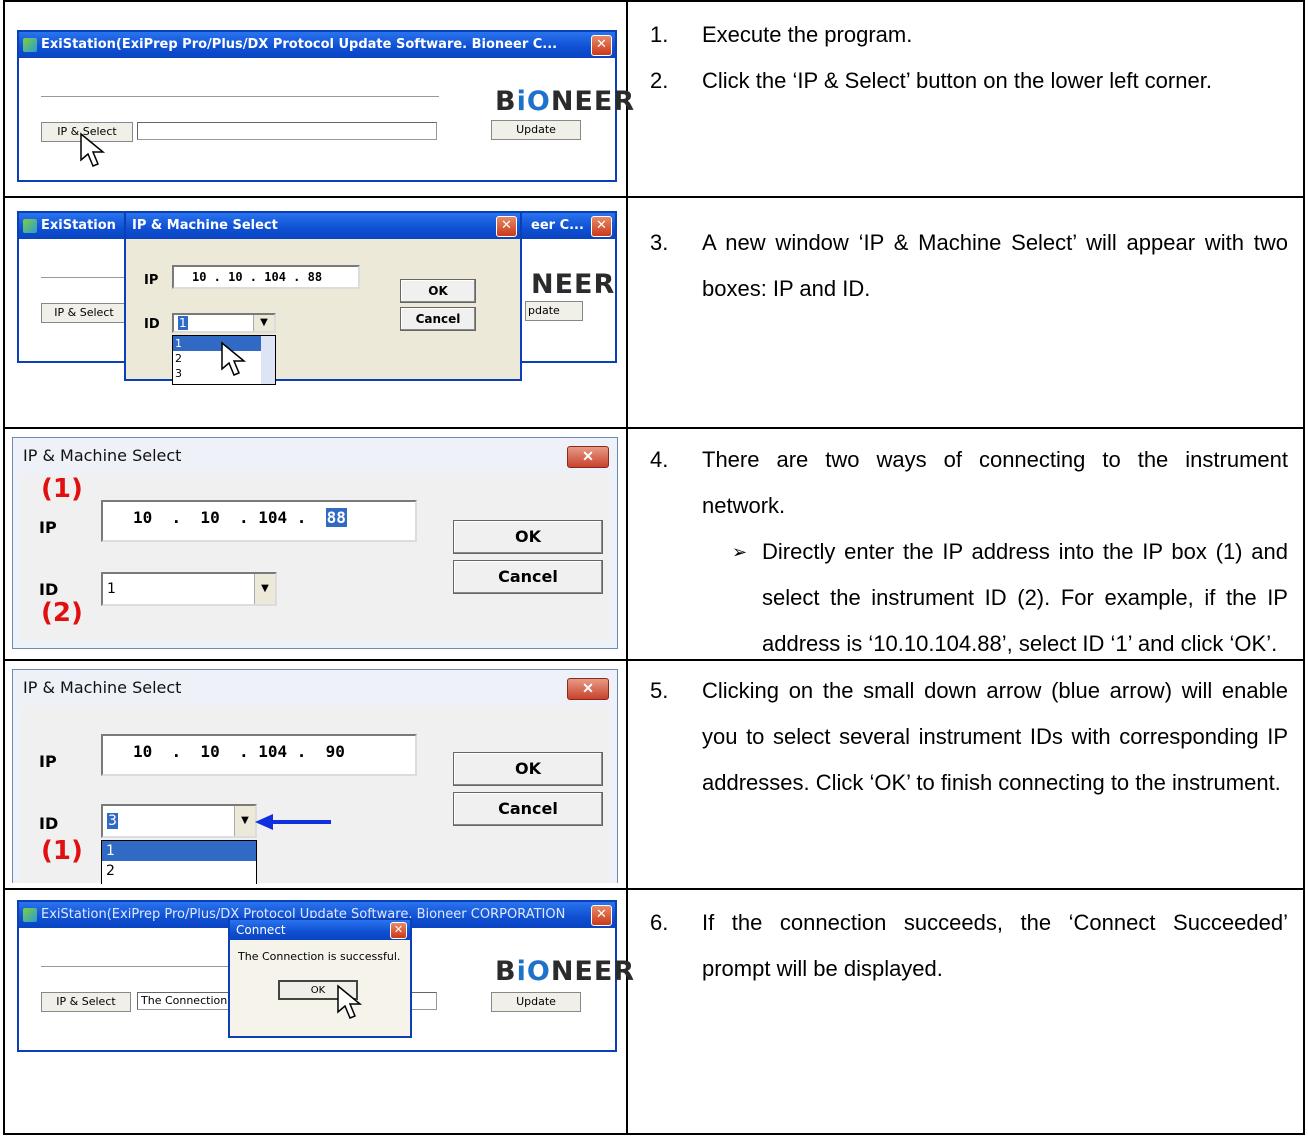  What do you see at coordinates (268, 360) in the screenshot?
I see `scrollbar` at bounding box center [268, 360].